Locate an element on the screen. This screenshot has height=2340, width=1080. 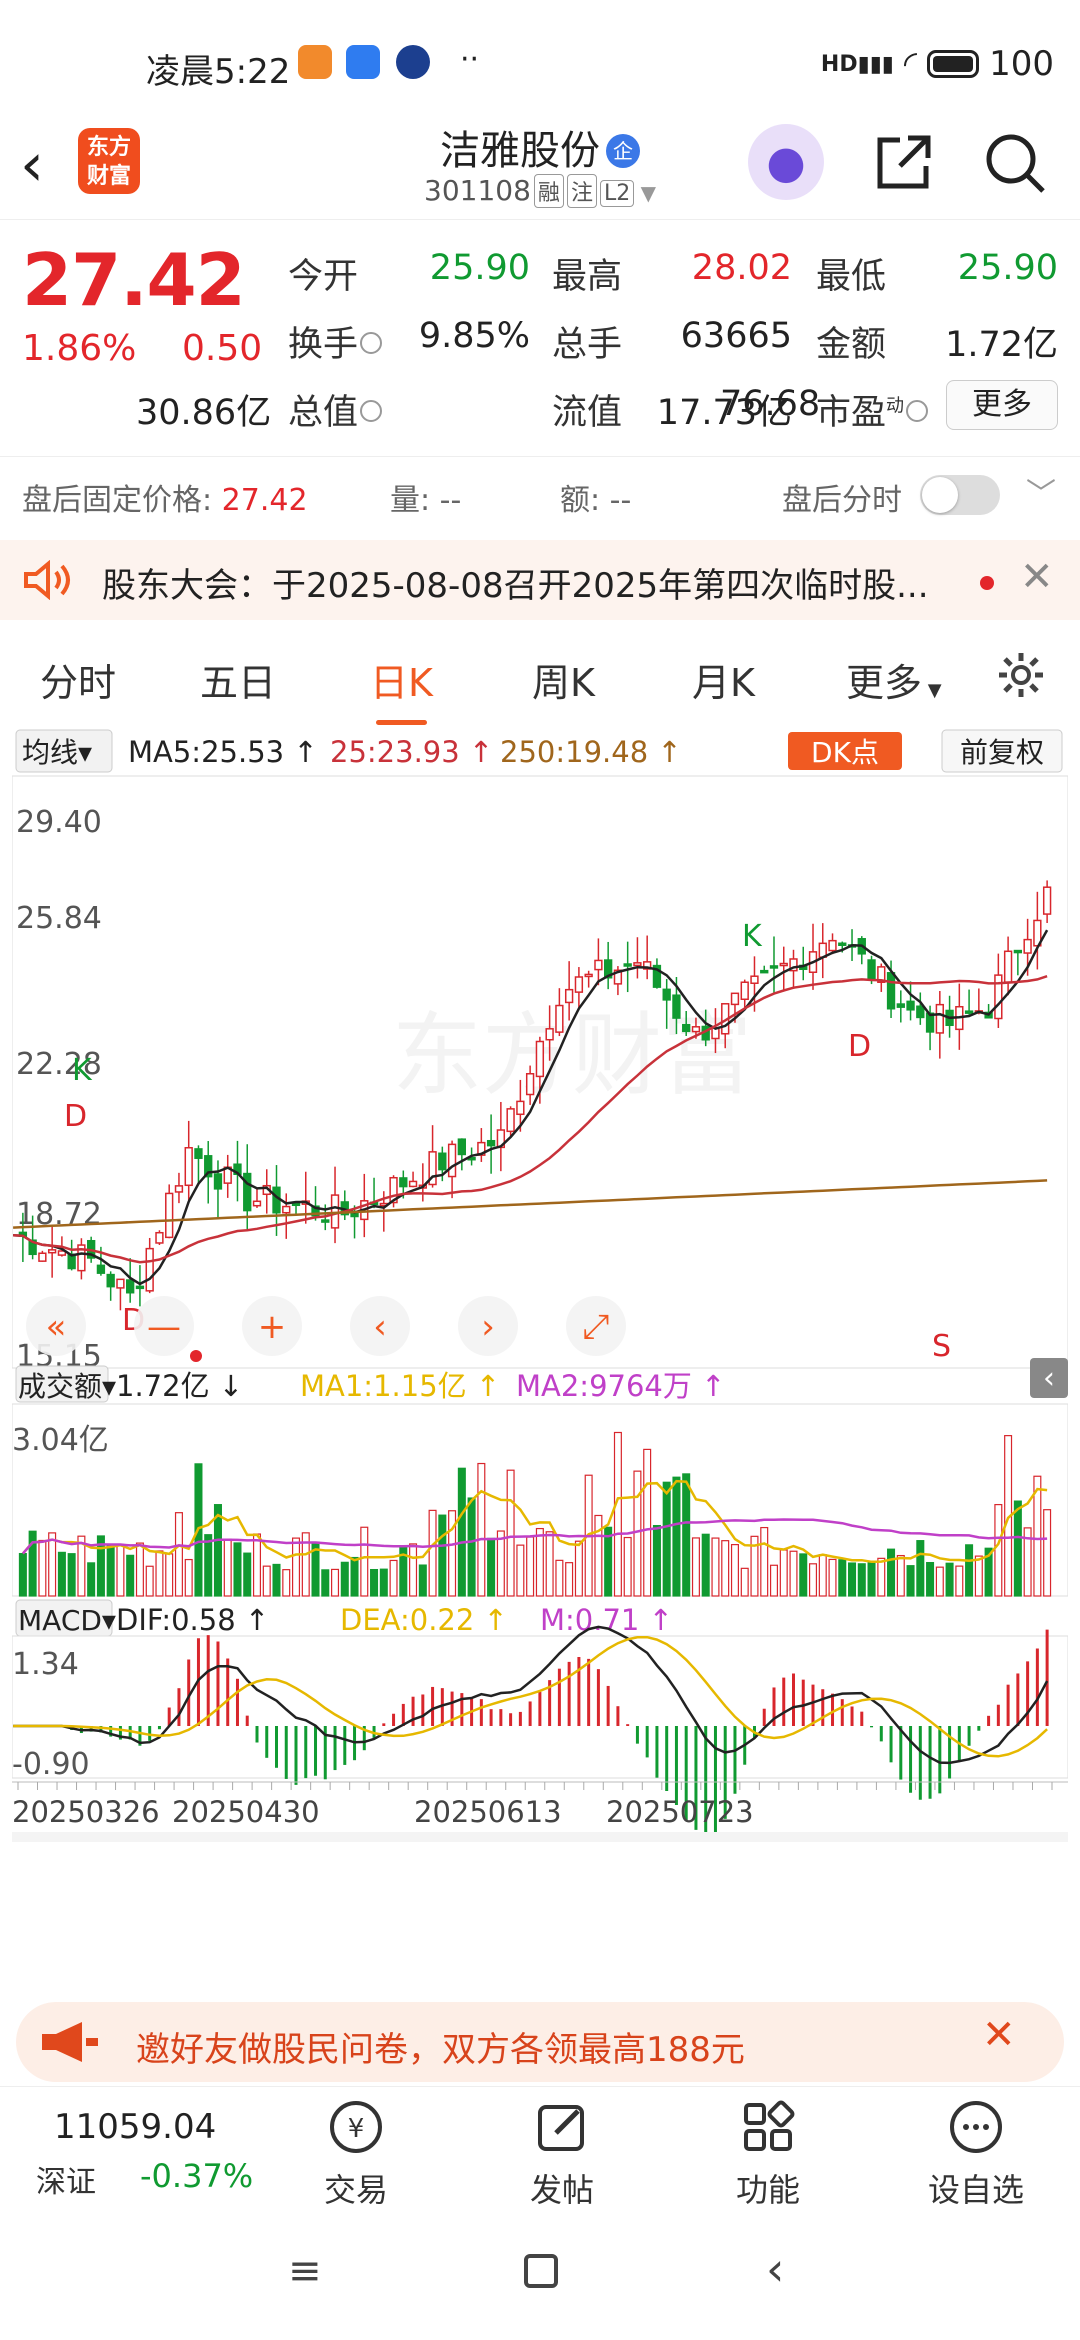
back-nav-icon: ‹ is located at coordinates (775, 2269).